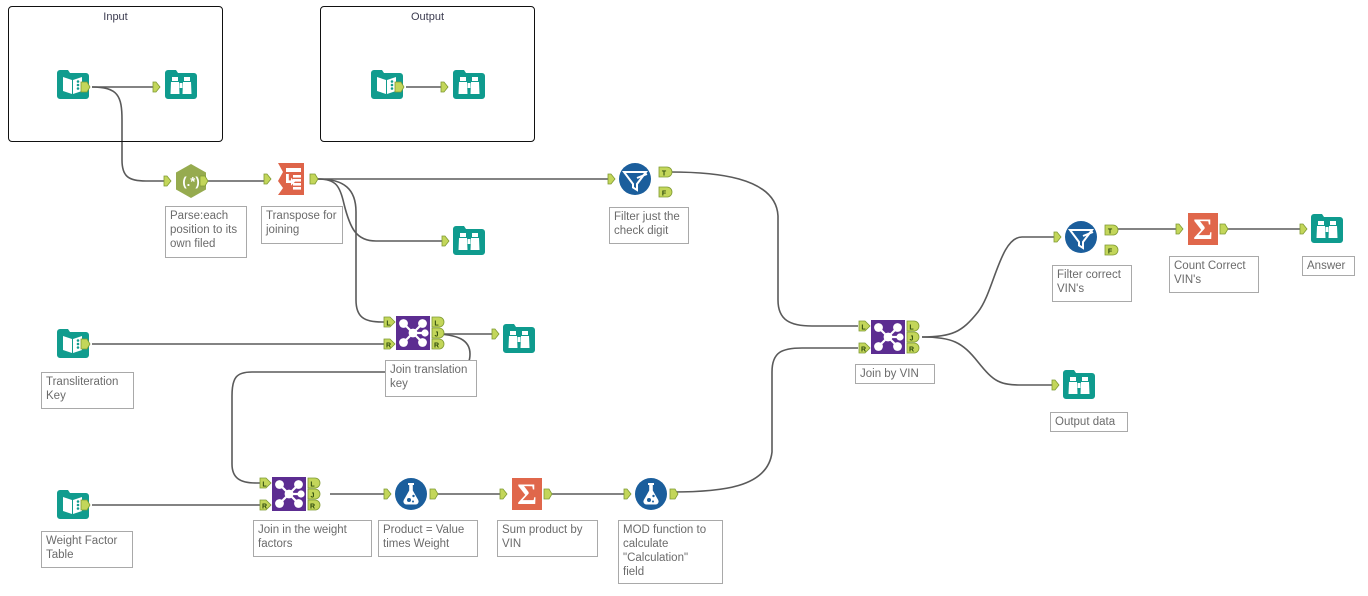  What do you see at coordinates (1089, 422) in the screenshot?
I see `label-browse-output-data: Output data` at bounding box center [1089, 422].